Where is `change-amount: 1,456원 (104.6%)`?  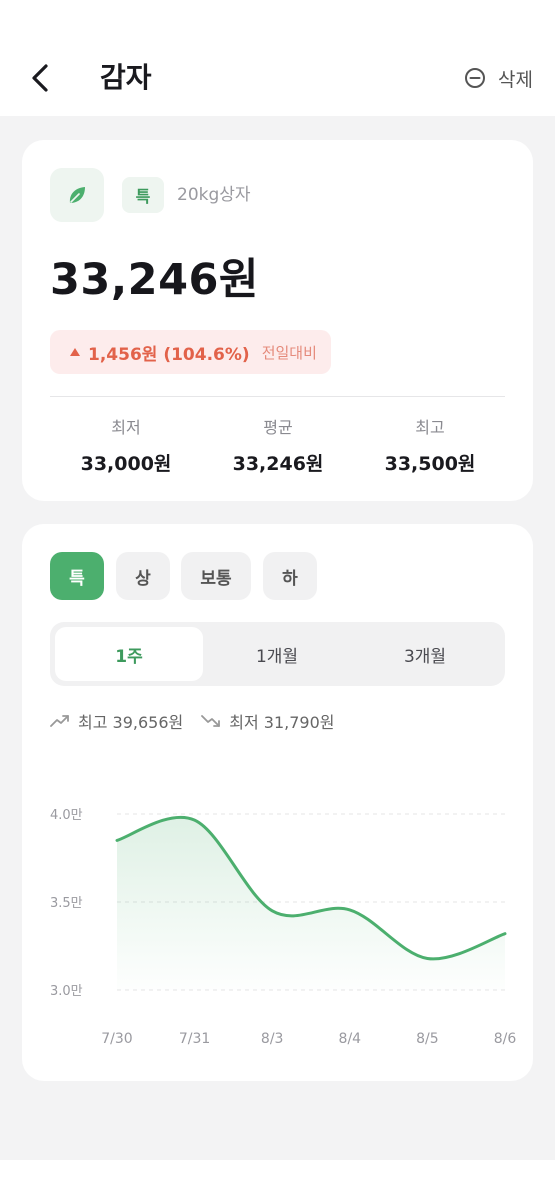 change-amount: 1,456원 (104.6%) is located at coordinates (169, 354).